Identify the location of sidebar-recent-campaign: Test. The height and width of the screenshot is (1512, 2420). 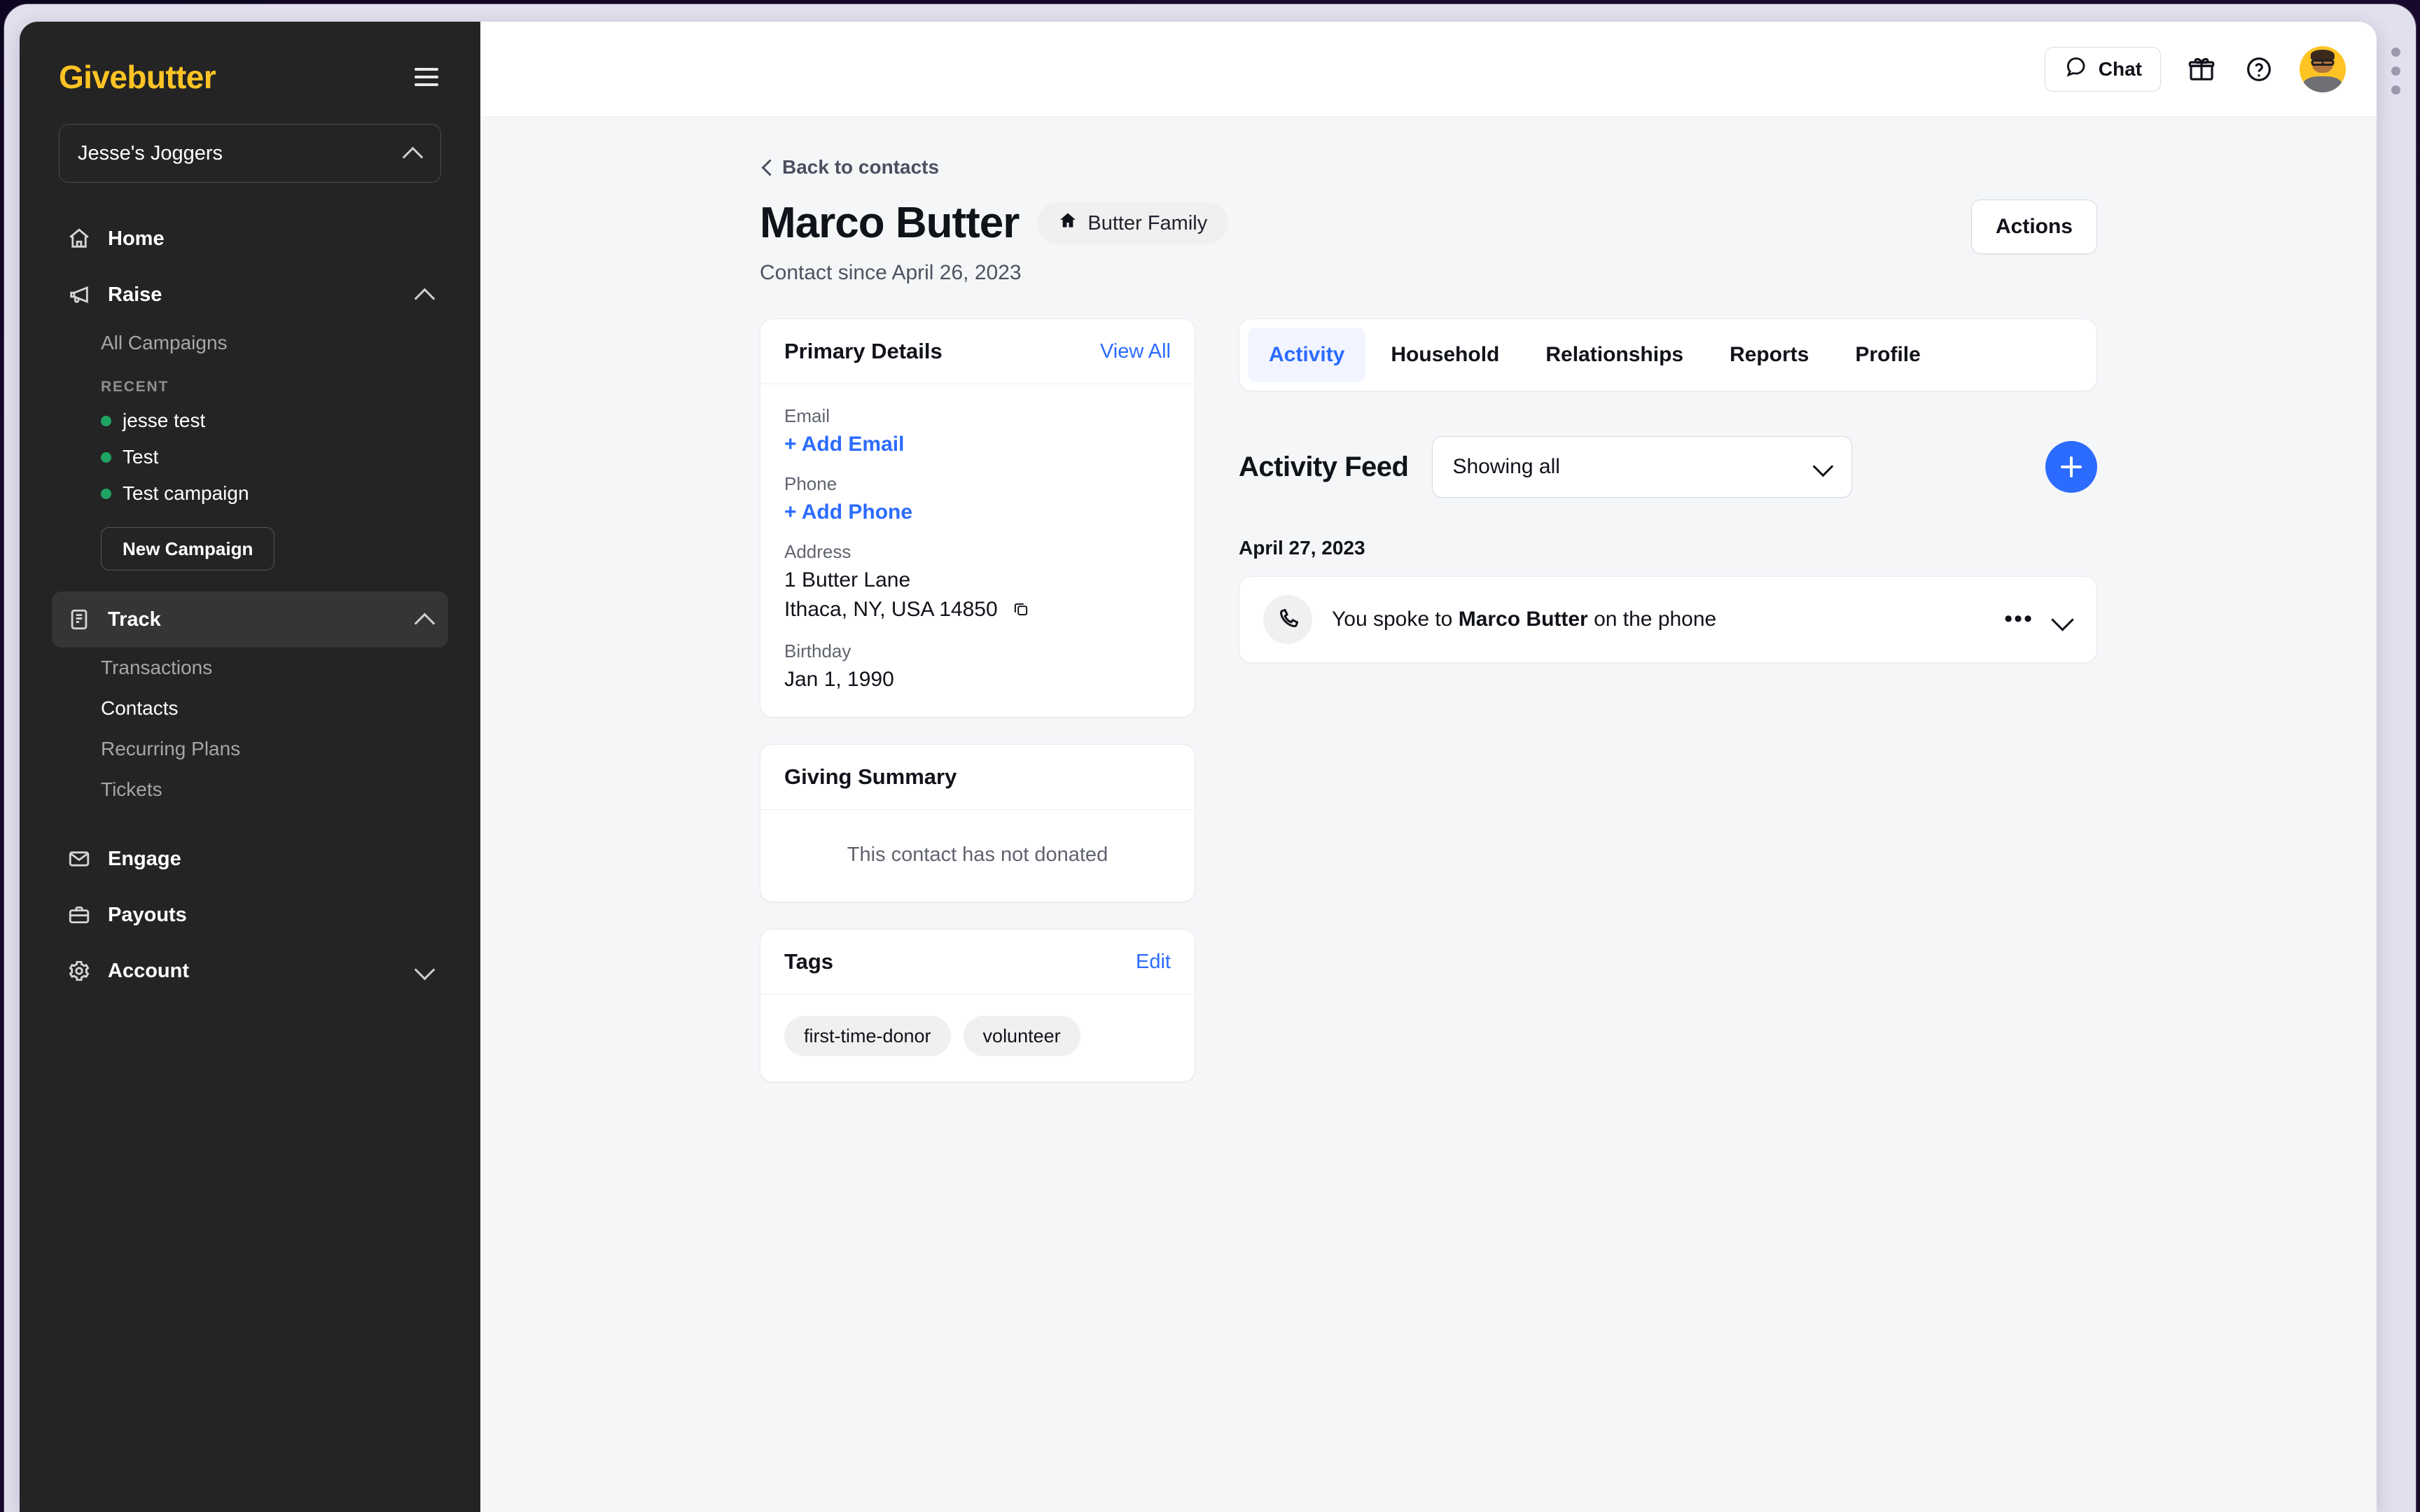
(250, 457).